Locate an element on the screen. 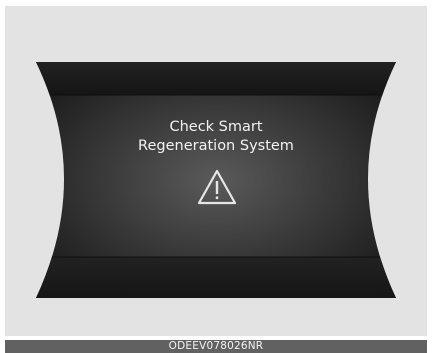 The height and width of the screenshot is (353, 432). message-line-2: Regeneration System is located at coordinates (216, 146).